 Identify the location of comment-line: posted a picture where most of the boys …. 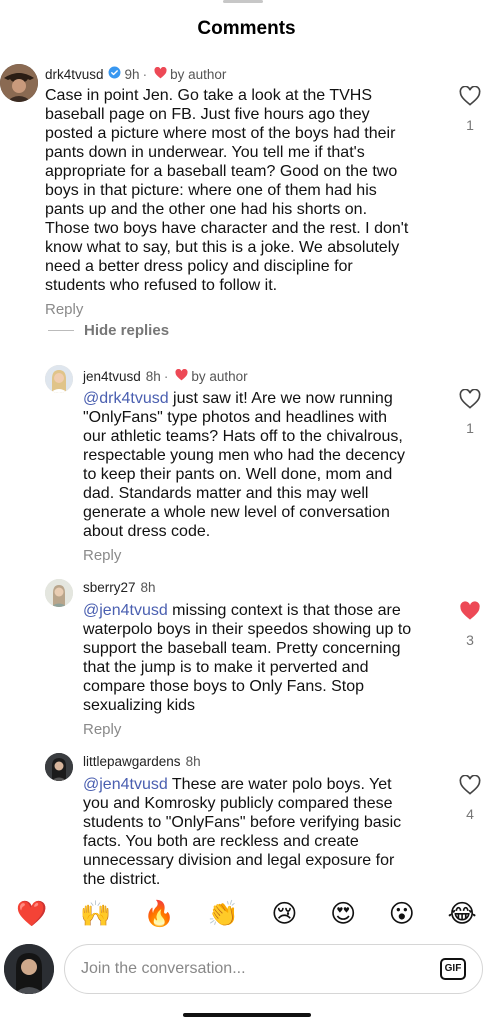
(220, 133).